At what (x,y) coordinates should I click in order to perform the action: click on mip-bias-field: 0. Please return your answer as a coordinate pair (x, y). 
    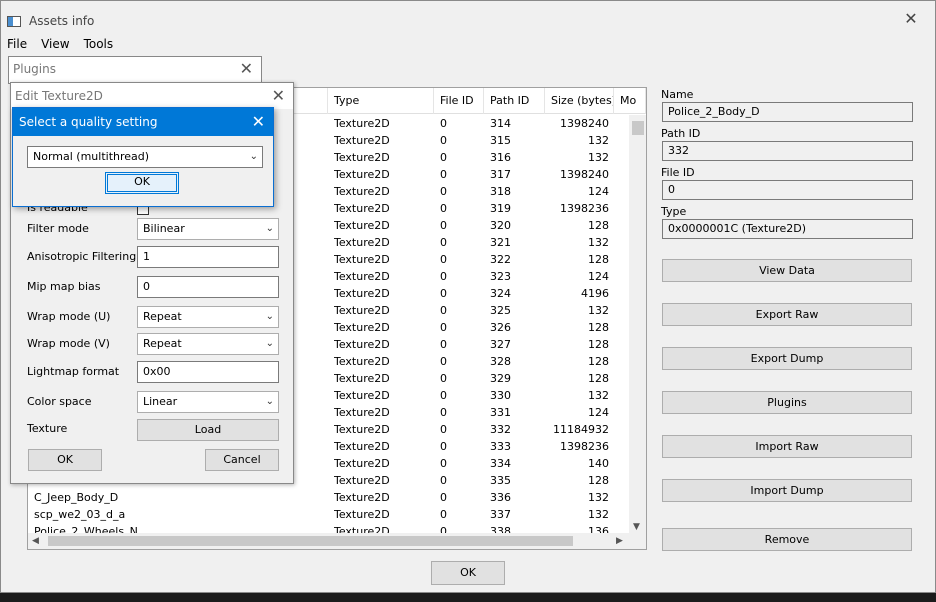
    Looking at the image, I should click on (208, 287).